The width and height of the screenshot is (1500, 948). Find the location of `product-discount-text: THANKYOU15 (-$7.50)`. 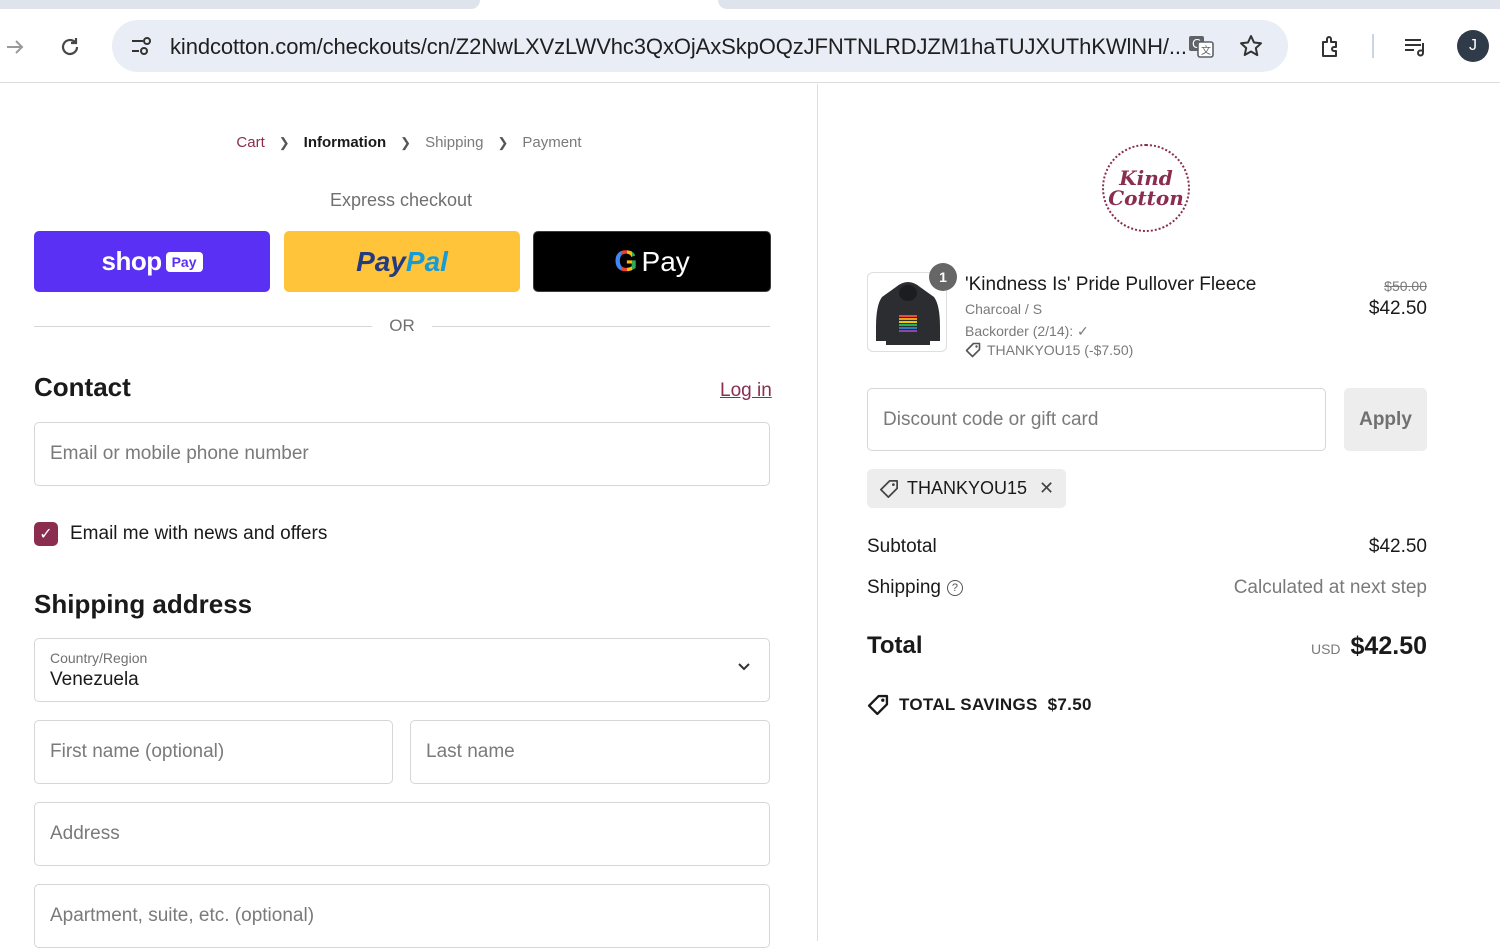

product-discount-text: THANKYOU15 (-$7.50) is located at coordinates (1060, 350).